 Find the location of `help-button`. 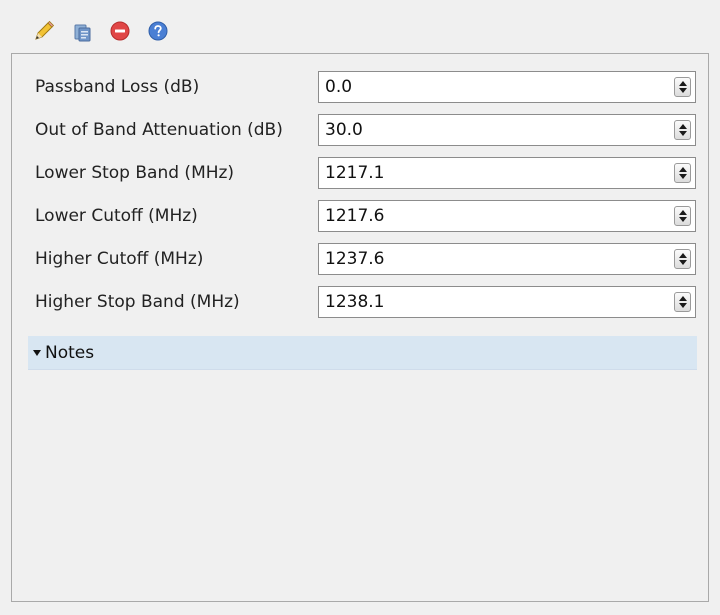

help-button is located at coordinates (158, 31).